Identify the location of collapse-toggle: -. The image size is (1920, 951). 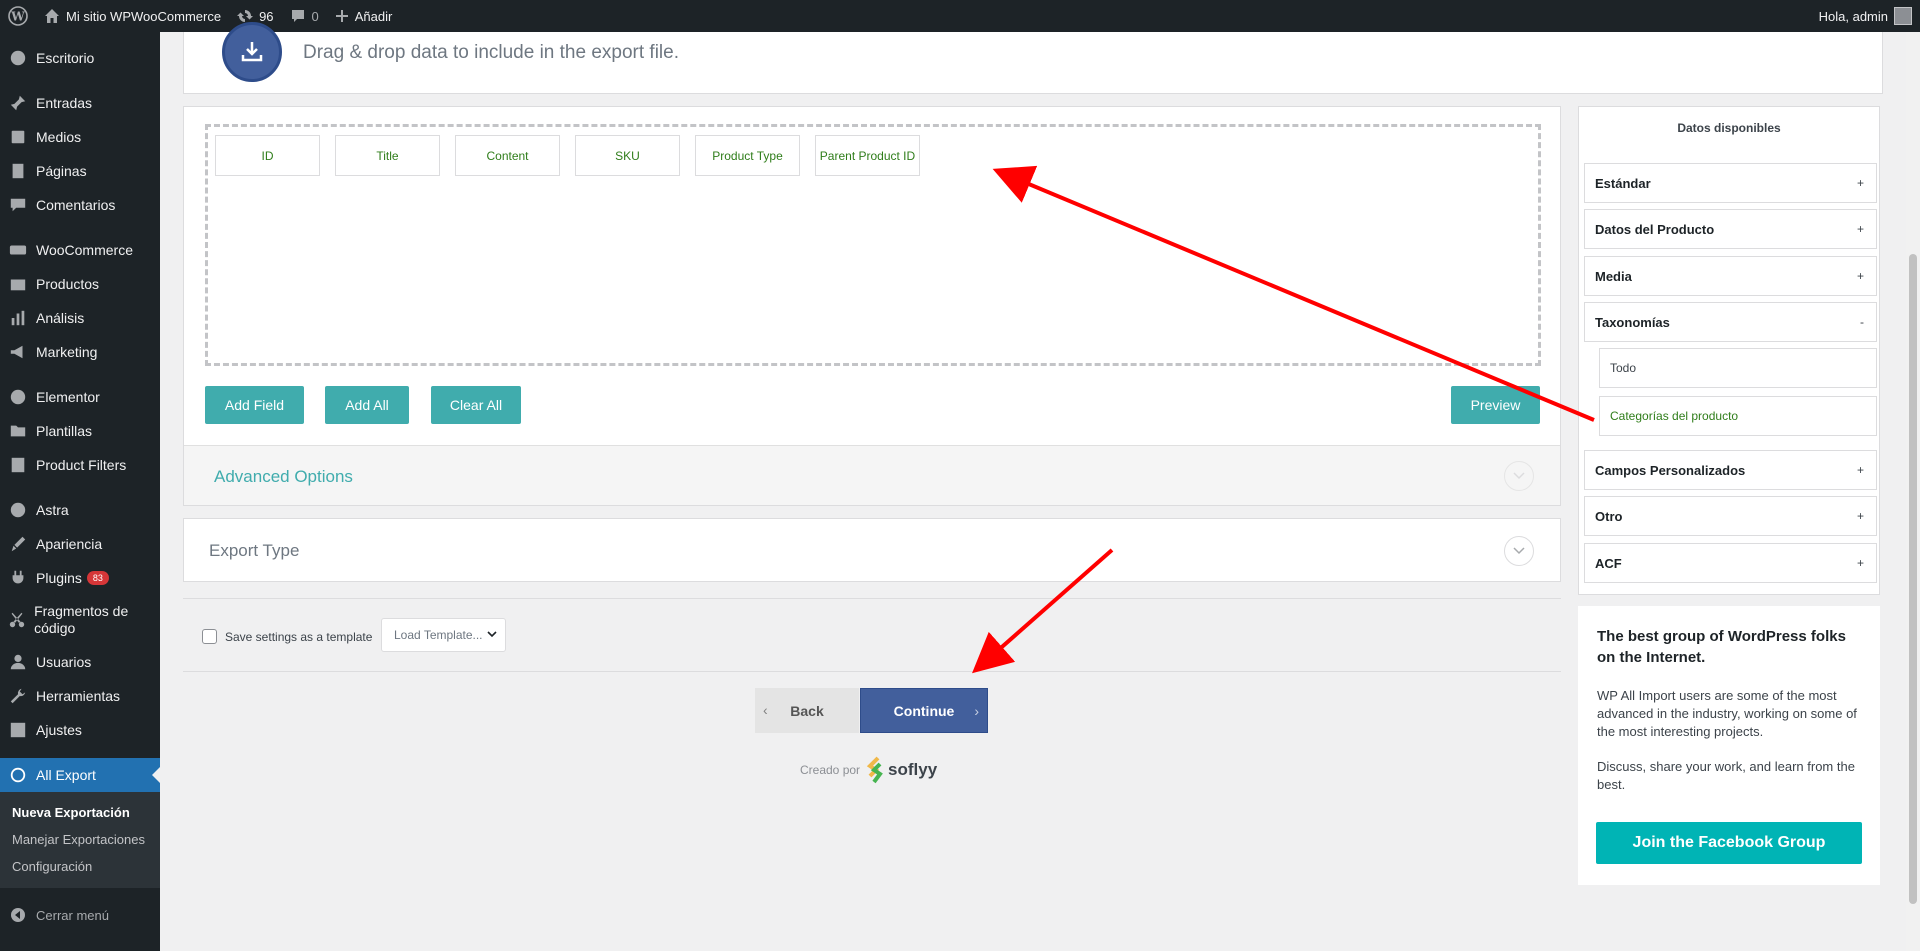
(1862, 322).